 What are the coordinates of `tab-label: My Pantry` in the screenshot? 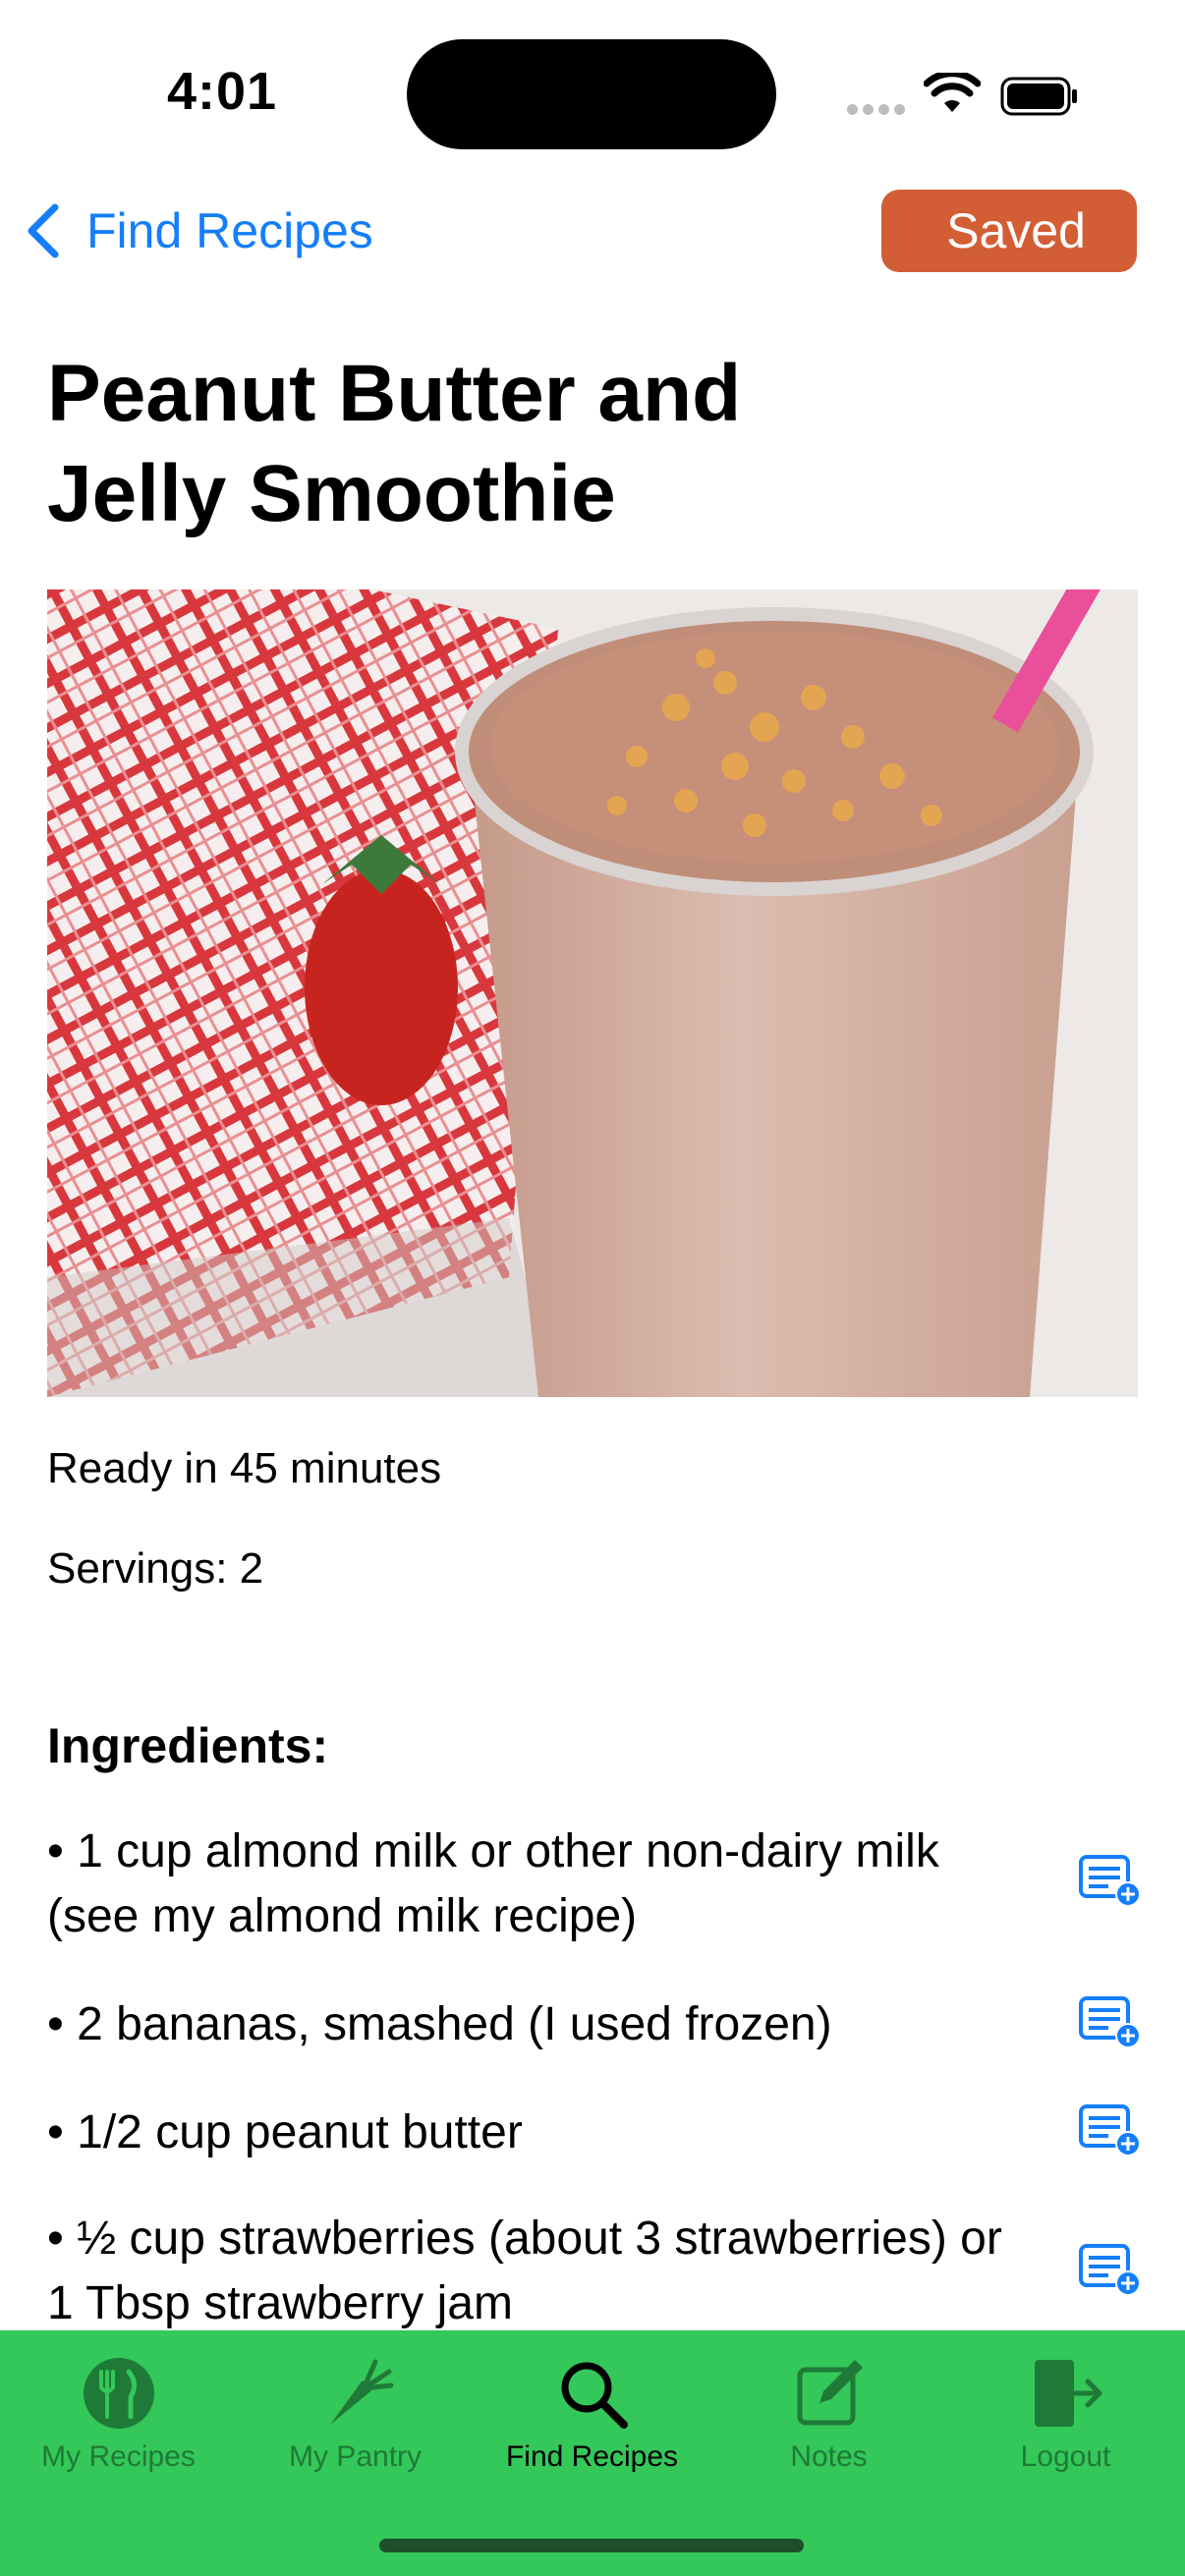 It's located at (355, 2456).